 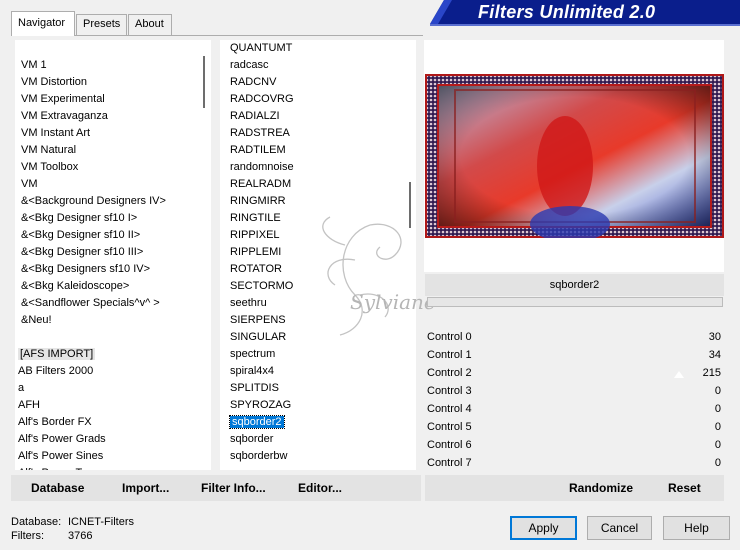 What do you see at coordinates (111, 133) in the screenshot?
I see `category-item: VM Instant Art` at bounding box center [111, 133].